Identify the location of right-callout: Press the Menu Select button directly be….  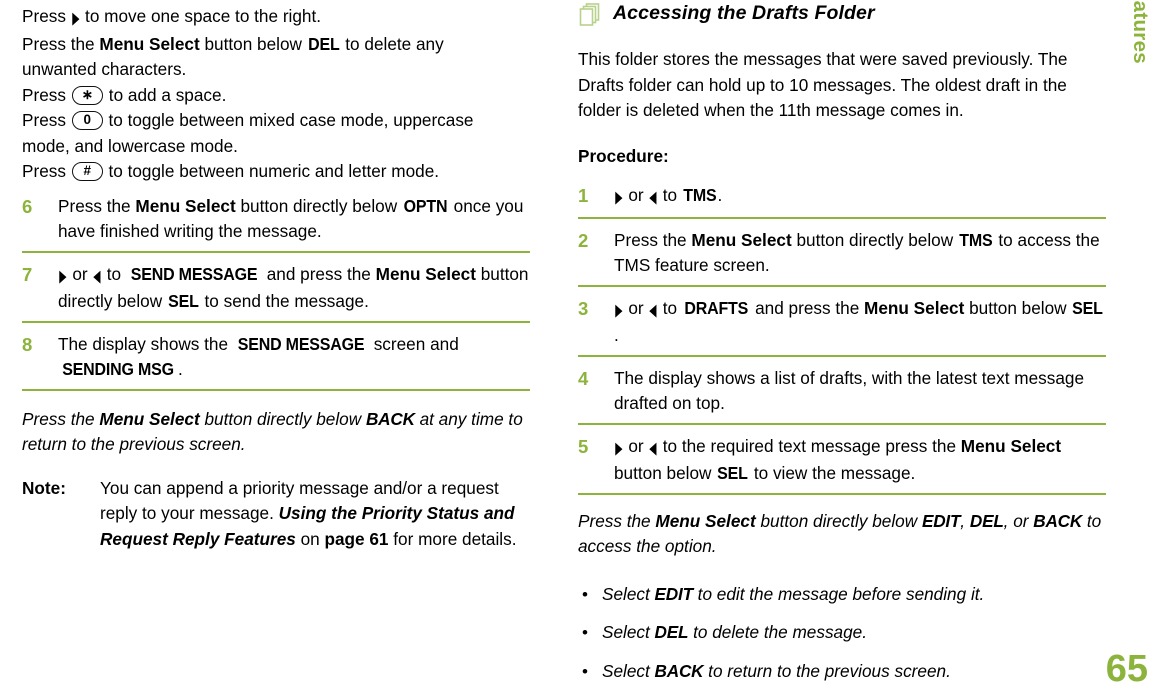
(842, 534).